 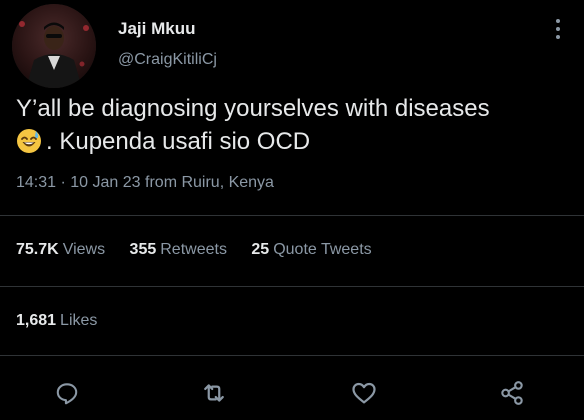 What do you see at coordinates (558, 29) in the screenshot?
I see `more-options-icon` at bounding box center [558, 29].